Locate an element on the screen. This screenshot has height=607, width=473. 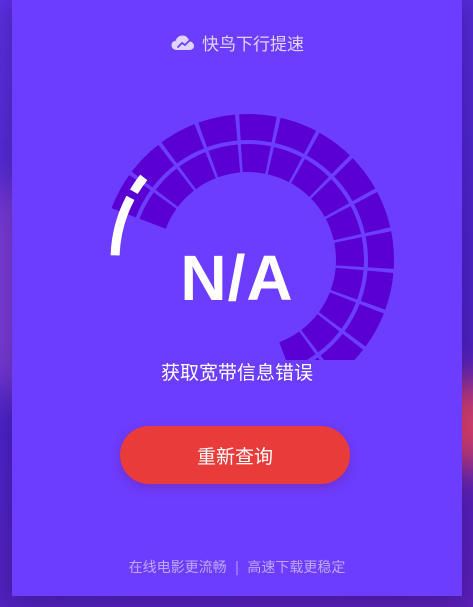
status-message: 获取宽带信息错误 is located at coordinates (236, 373).